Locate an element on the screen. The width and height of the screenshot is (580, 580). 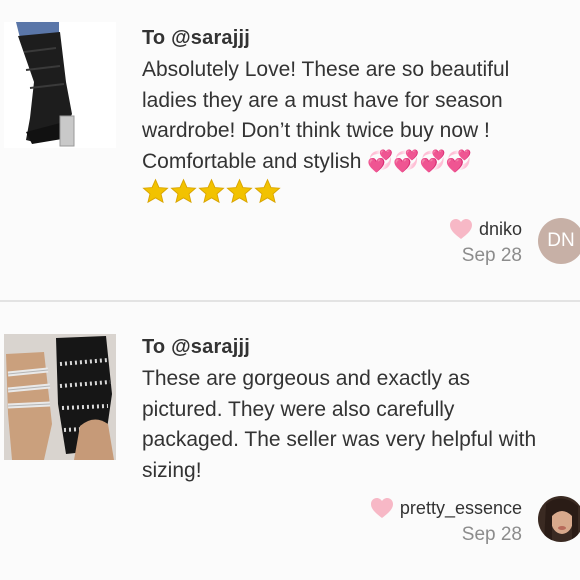
product-thumbnail-boot is located at coordinates (60, 85).